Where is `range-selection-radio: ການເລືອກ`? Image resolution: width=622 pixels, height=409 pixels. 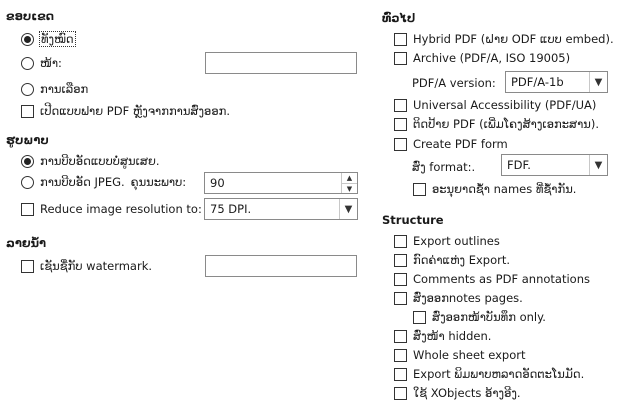
range-selection-radio: ການເລືອກ is located at coordinates (54, 89).